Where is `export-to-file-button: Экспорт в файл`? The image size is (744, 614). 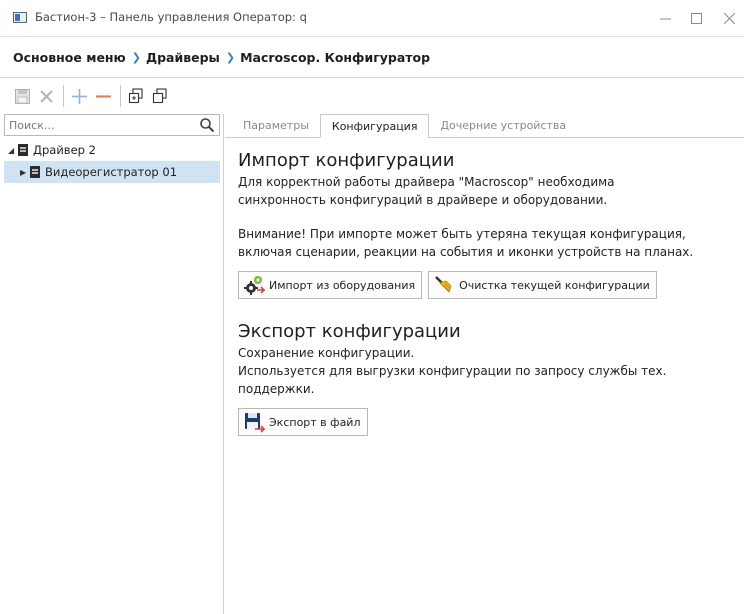 export-to-file-button: Экспорт в файл is located at coordinates (303, 422).